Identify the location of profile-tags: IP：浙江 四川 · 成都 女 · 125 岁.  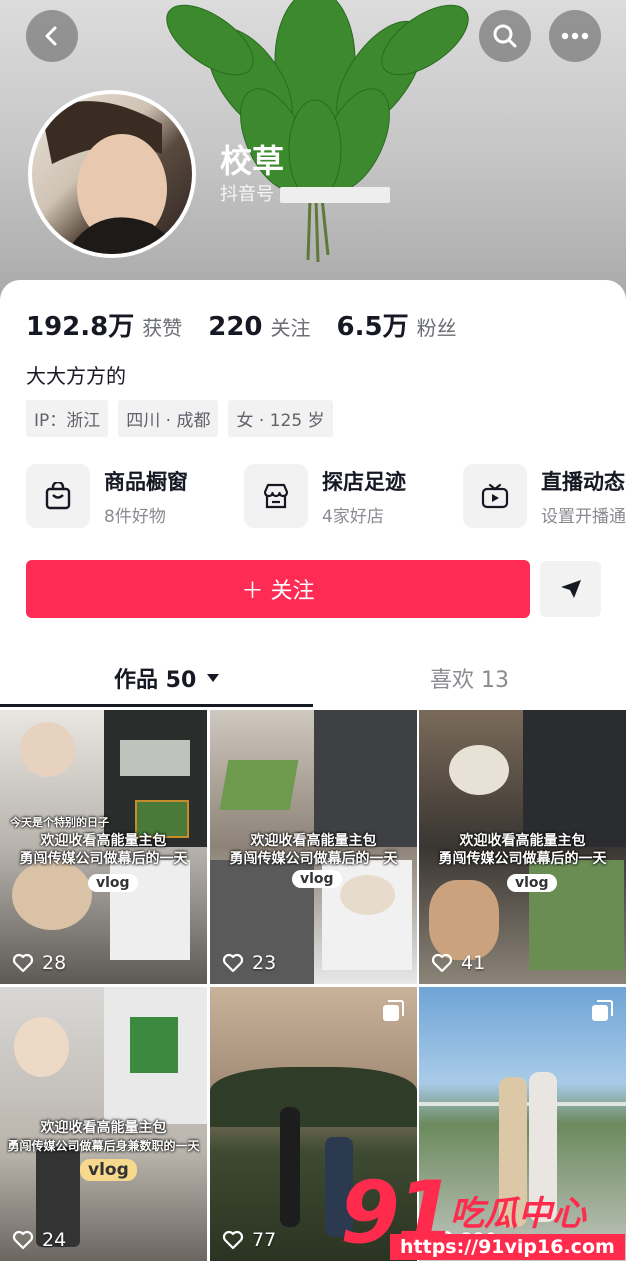
(179, 418).